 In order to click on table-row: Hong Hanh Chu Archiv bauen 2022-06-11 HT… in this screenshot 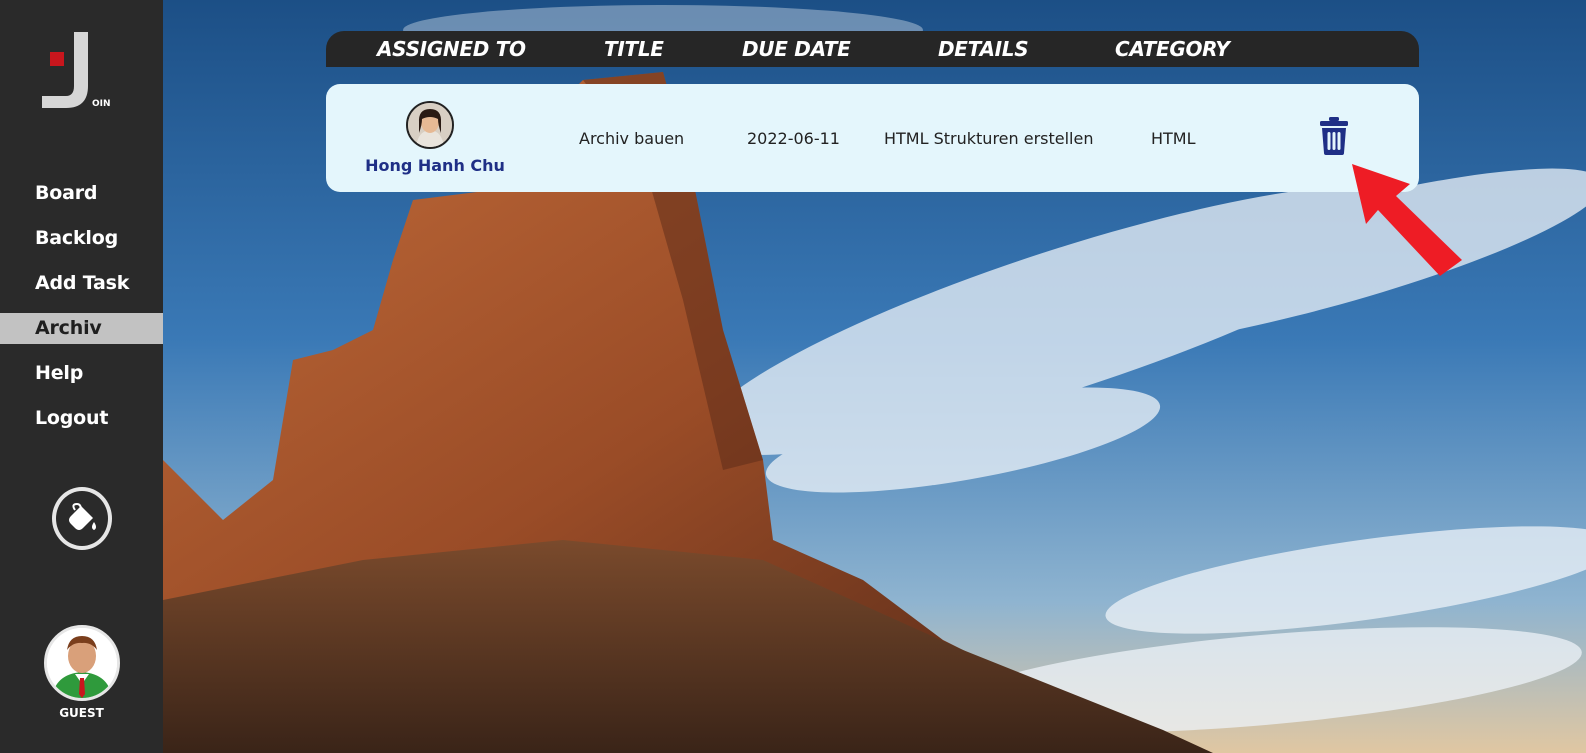, I will do `click(872, 138)`.